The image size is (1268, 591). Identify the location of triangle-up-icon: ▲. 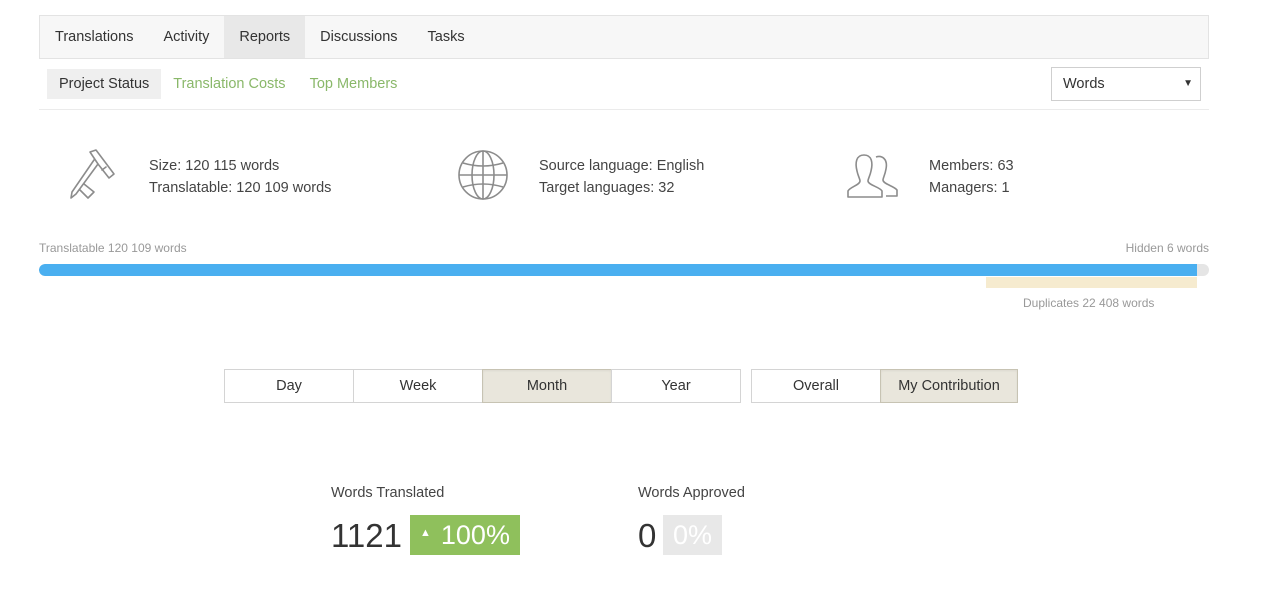
(425, 533).